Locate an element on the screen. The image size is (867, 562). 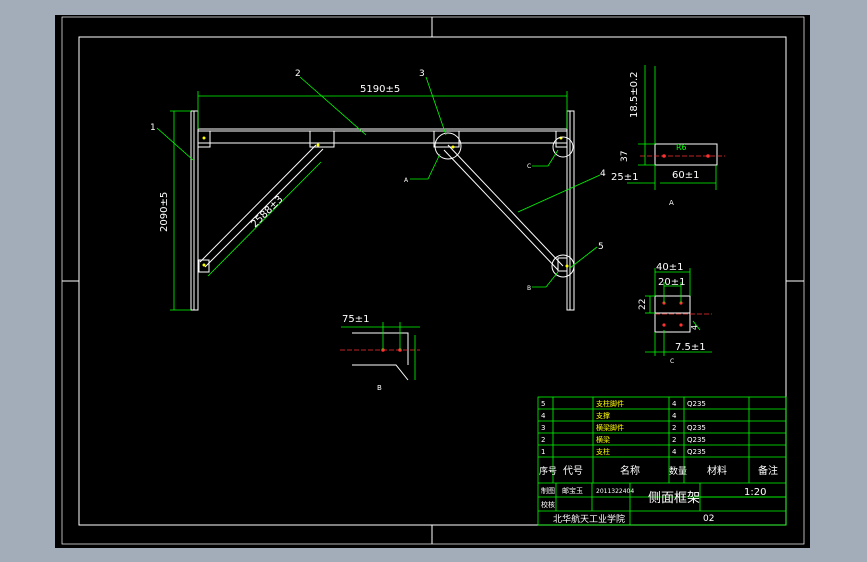
detail-c: 40±1 20±1 22 7.5±1 4 C is located at coordinates (675, 313).